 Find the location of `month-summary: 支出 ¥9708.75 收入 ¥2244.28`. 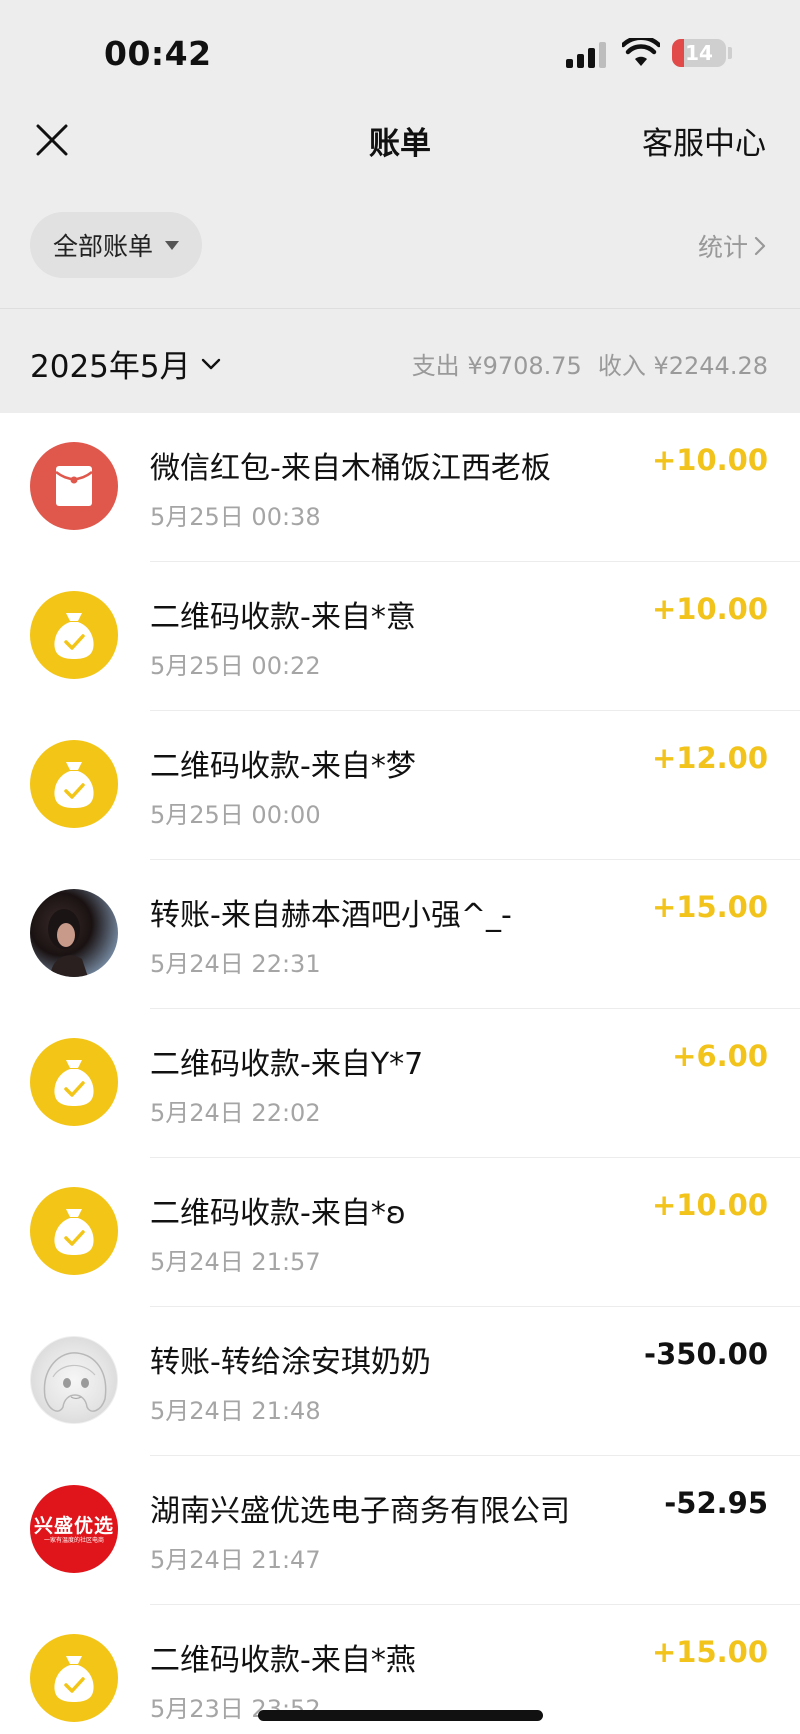

month-summary: 支出 ¥9708.75 收入 ¥2244.28 is located at coordinates (590, 363).